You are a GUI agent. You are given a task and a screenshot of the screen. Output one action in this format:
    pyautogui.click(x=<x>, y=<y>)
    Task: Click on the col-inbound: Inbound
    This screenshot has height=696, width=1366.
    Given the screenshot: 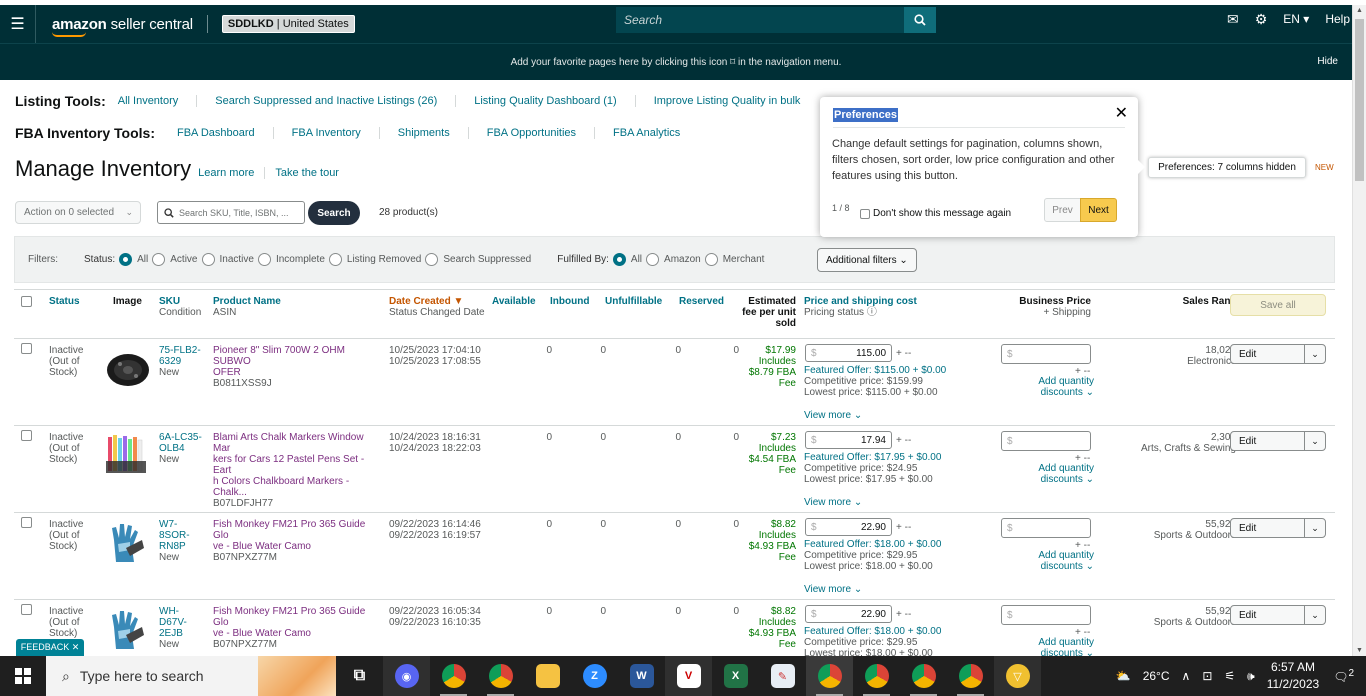 What is the action you would take?
    pyautogui.click(x=569, y=301)
    